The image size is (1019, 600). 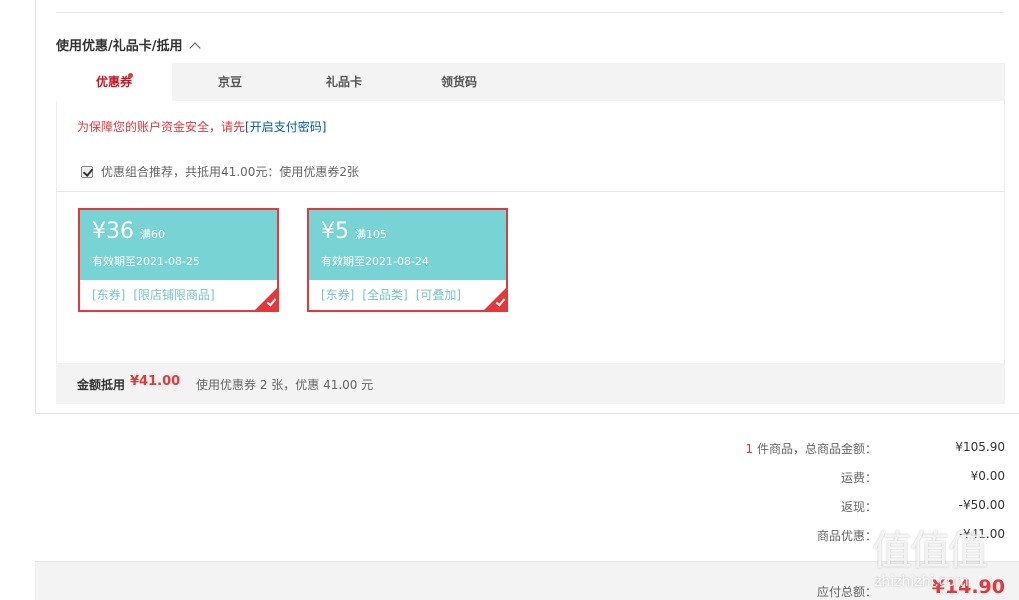 I want to click on notification-dot-icon, so click(x=130, y=75).